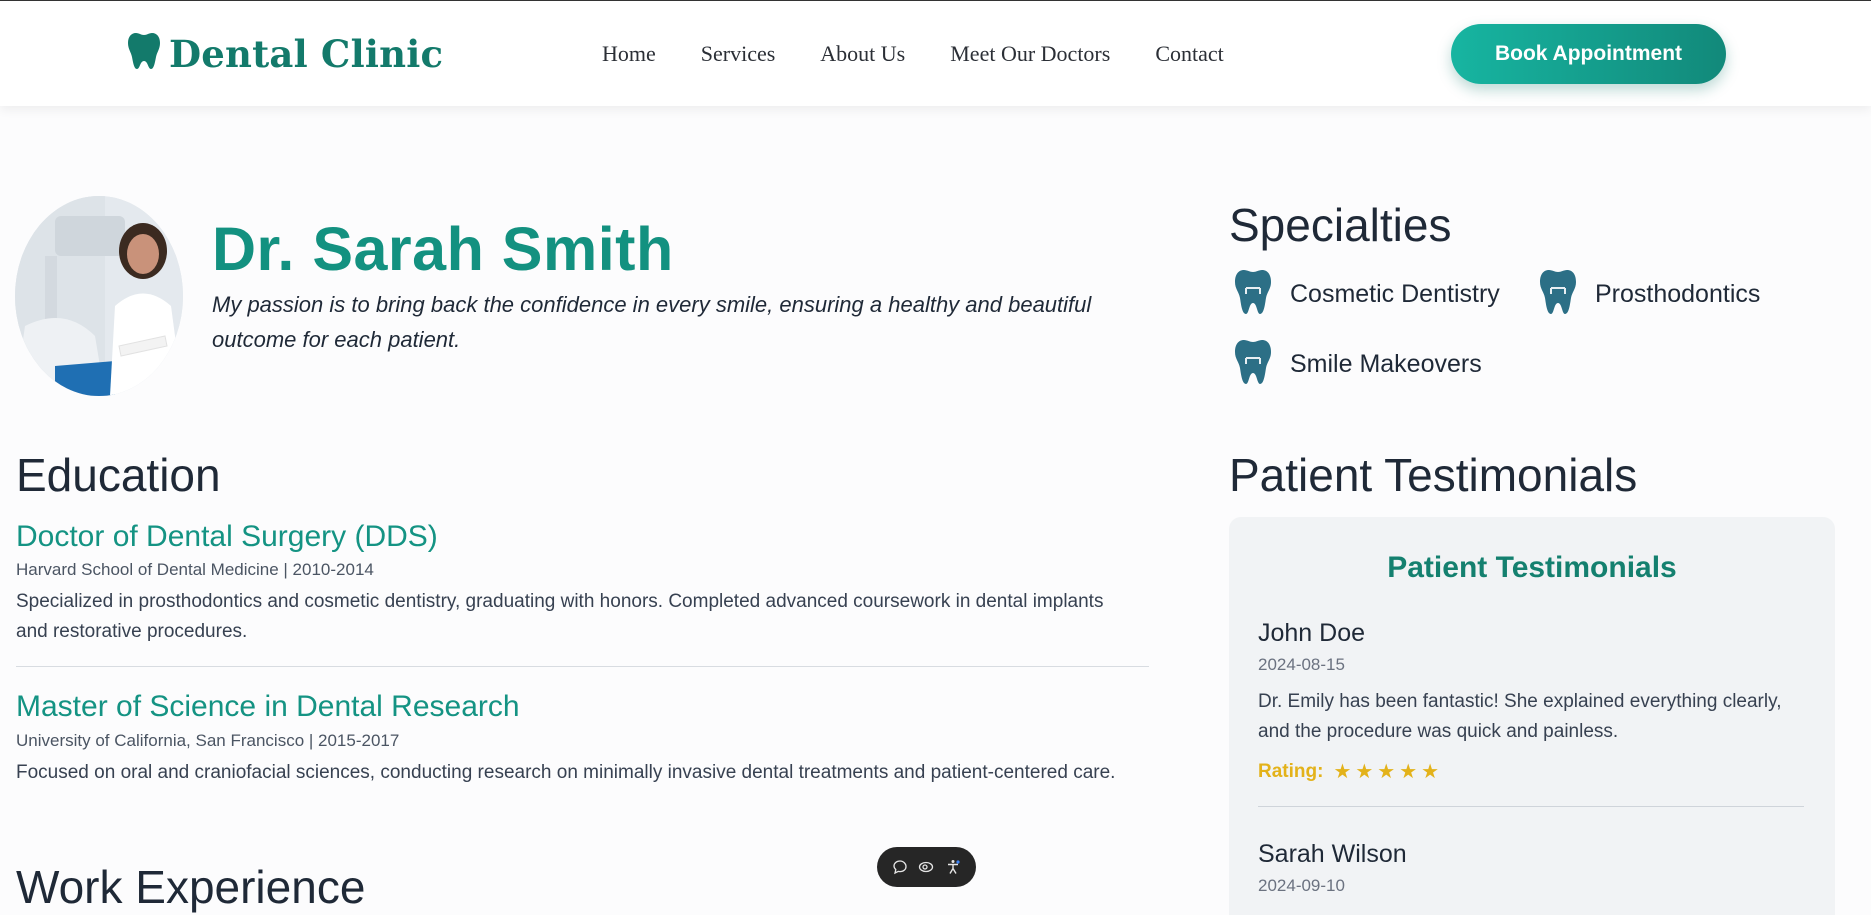 This screenshot has width=1871, height=915. Describe the element at coordinates (191, 887) in the screenshot. I see `work-experience-heading: Work Experience` at that location.